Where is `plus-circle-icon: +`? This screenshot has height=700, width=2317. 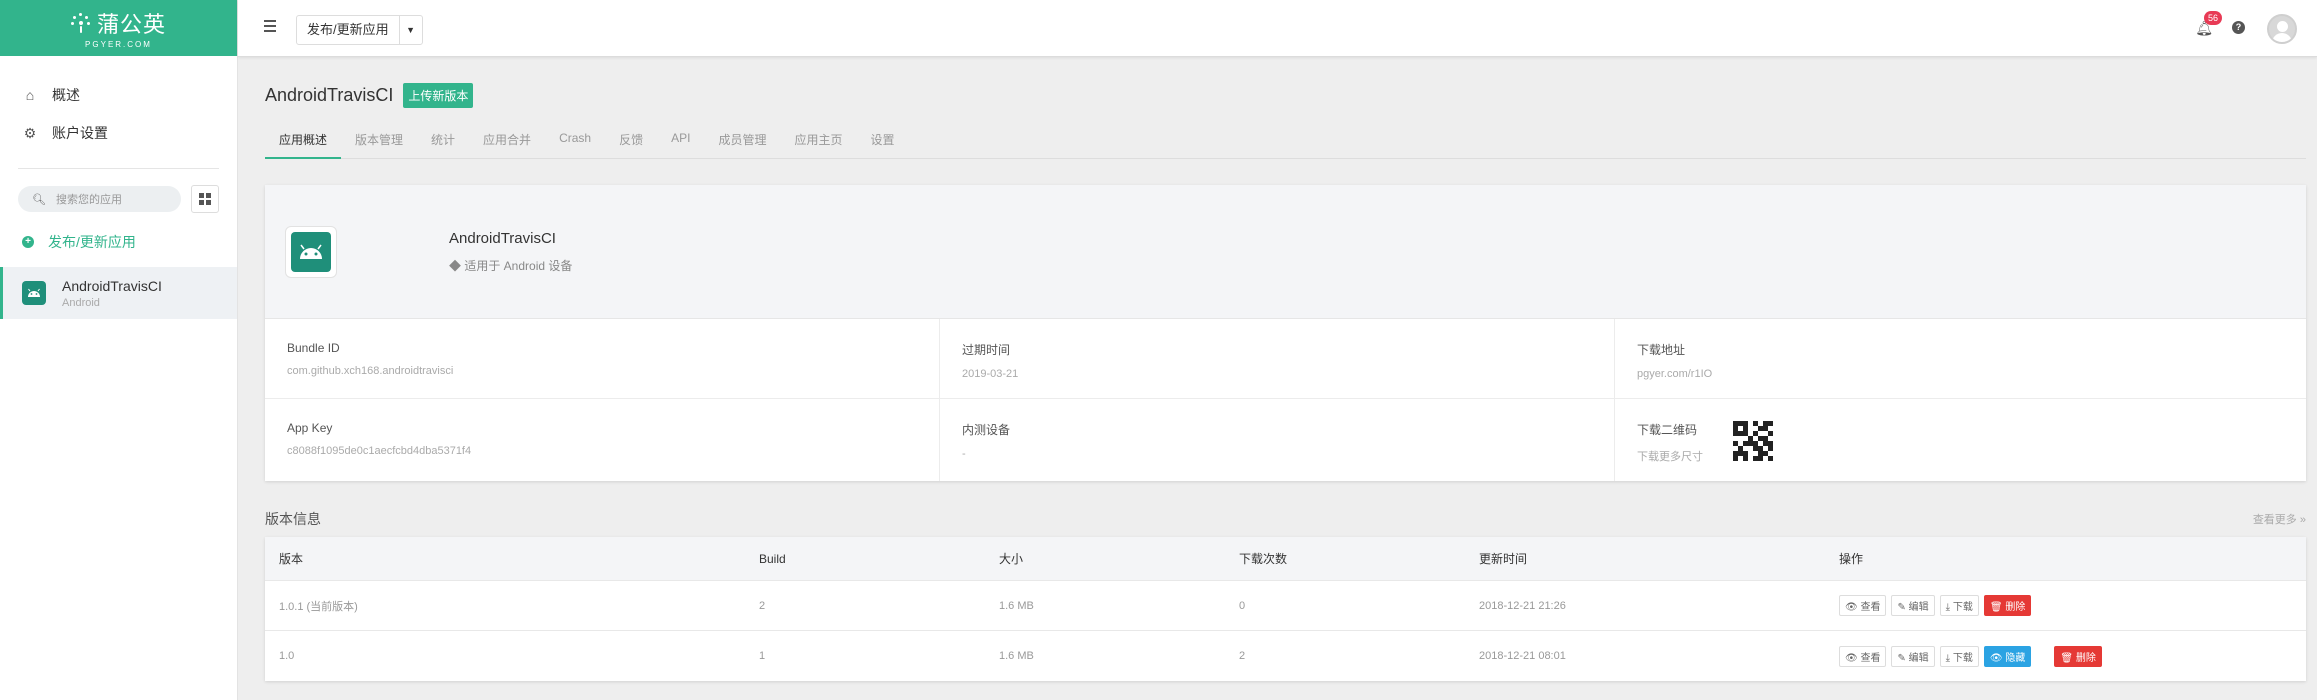 plus-circle-icon: + is located at coordinates (28, 242).